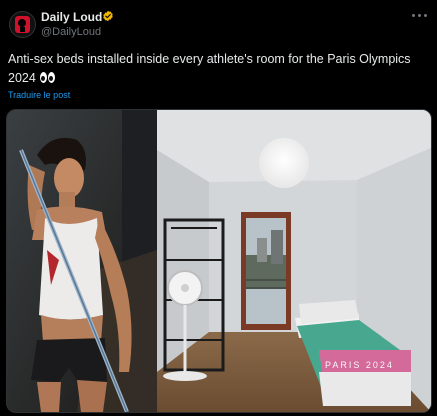 The image size is (437, 416). Describe the element at coordinates (420, 15) in the screenshot. I see `more-options-icon` at that location.